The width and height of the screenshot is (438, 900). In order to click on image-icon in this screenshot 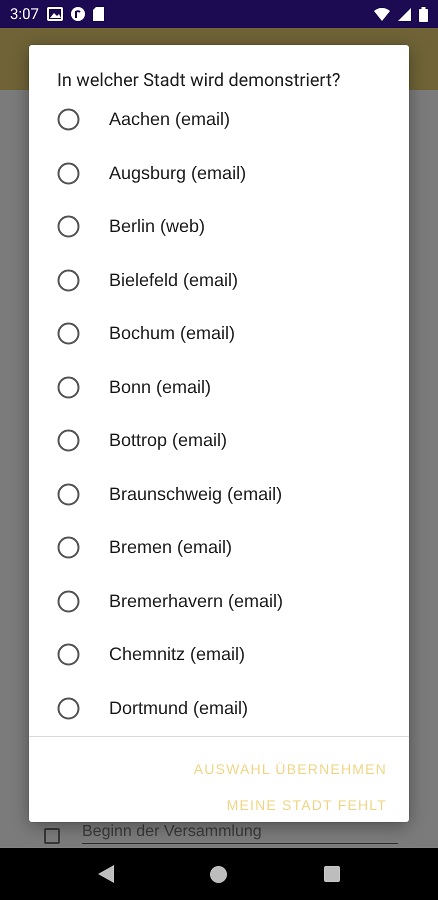, I will do `click(54, 14)`.